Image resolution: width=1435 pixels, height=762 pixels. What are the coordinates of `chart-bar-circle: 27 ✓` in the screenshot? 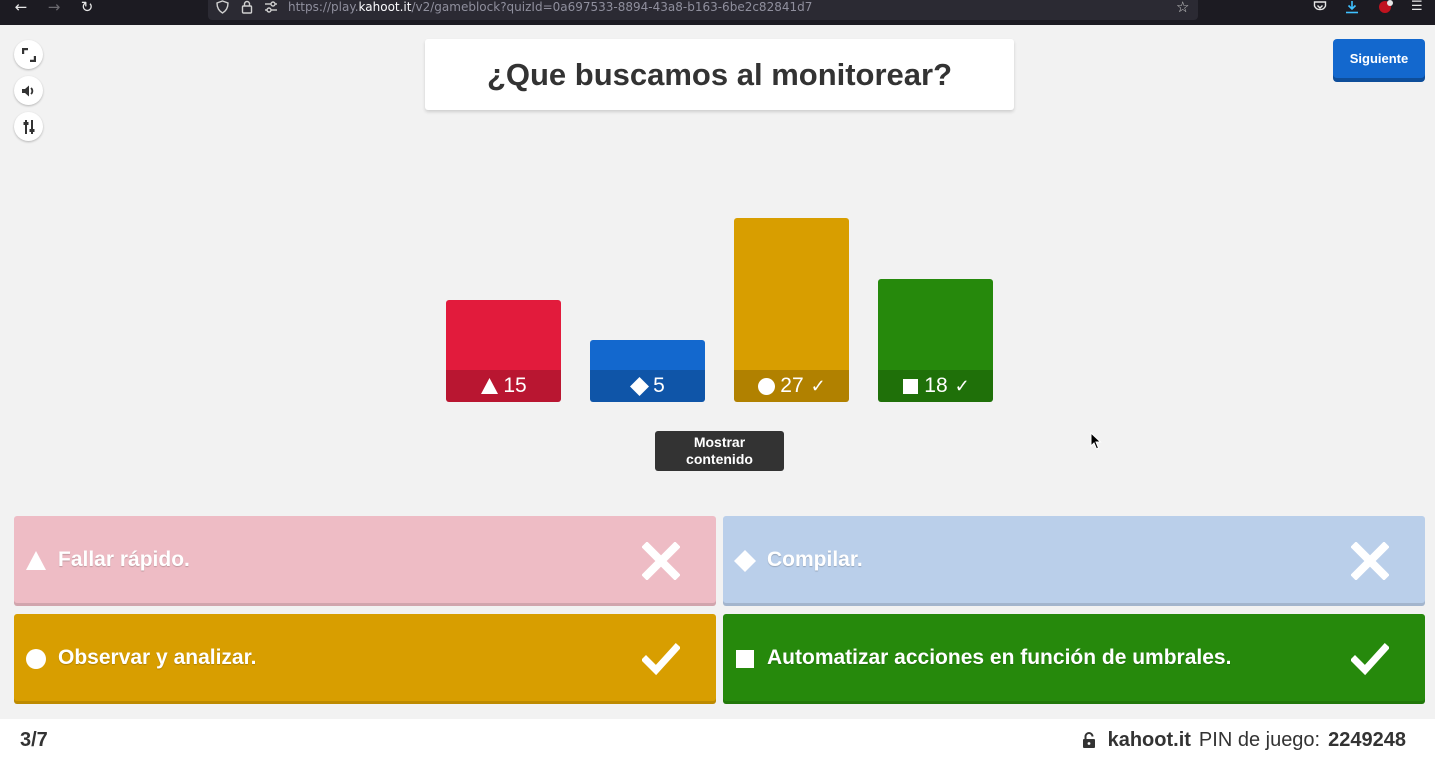 It's located at (791, 310).